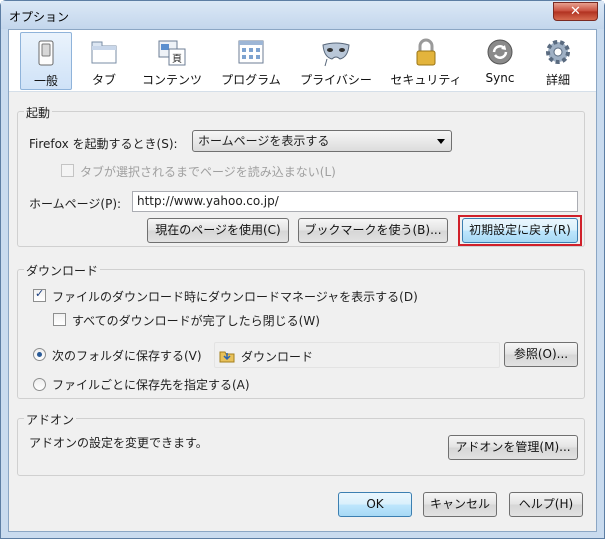 The height and width of the screenshot is (539, 605). I want to click on tab-privacy: プライバシー, so click(336, 61).